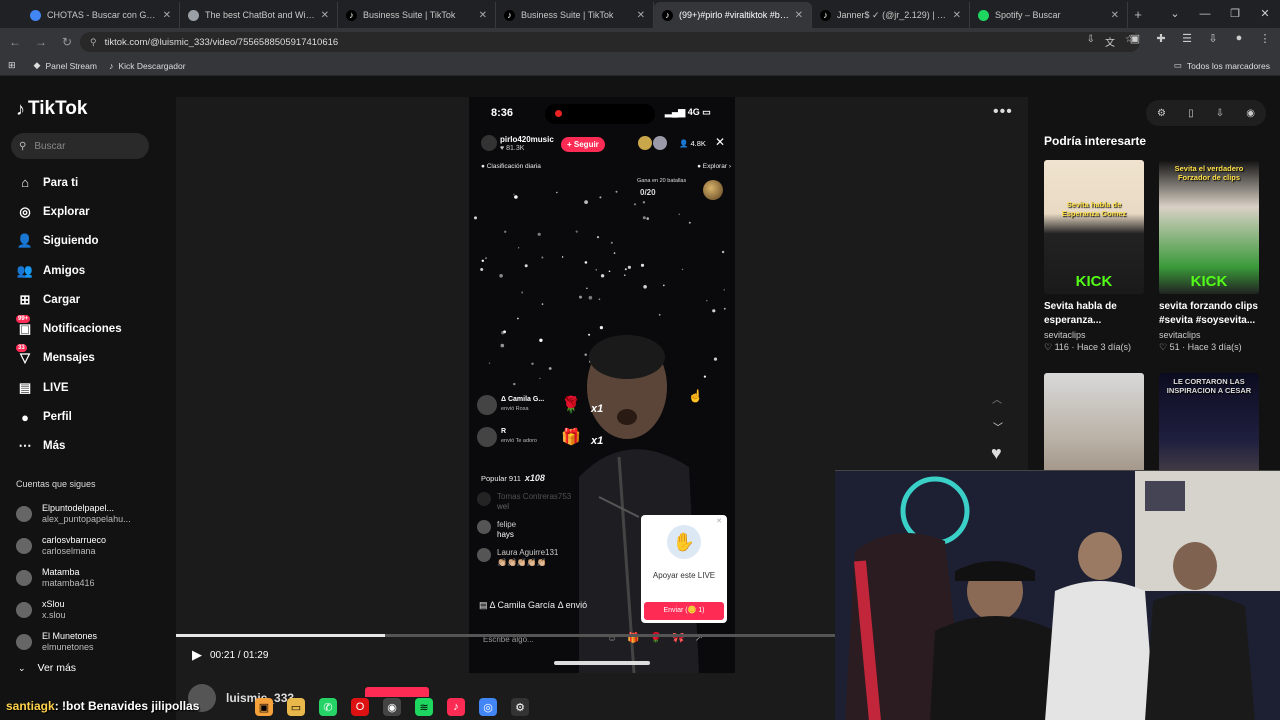 The width and height of the screenshot is (1280, 720). What do you see at coordinates (1239, 38) in the screenshot?
I see `avatar: ●` at bounding box center [1239, 38].